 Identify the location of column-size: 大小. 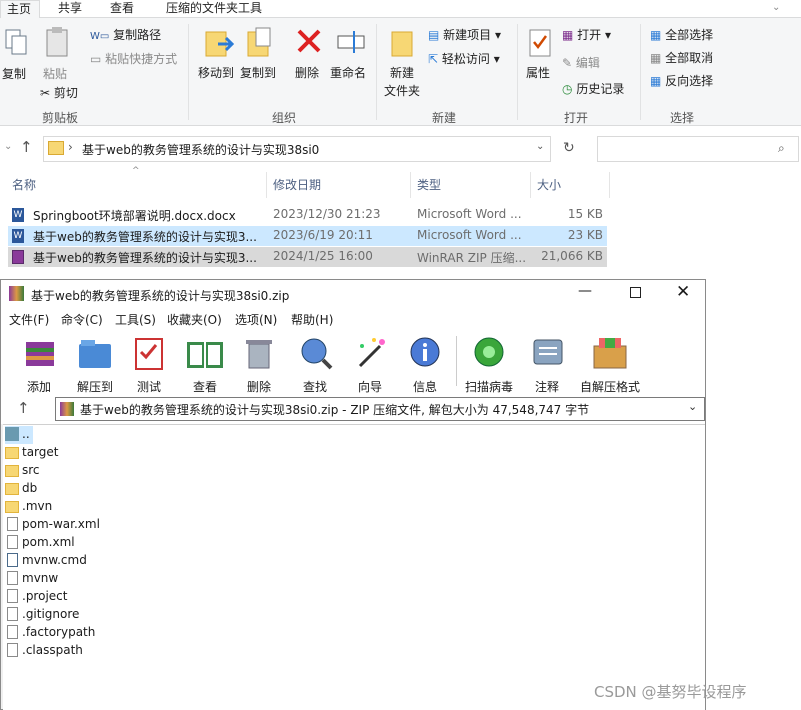
(549, 184).